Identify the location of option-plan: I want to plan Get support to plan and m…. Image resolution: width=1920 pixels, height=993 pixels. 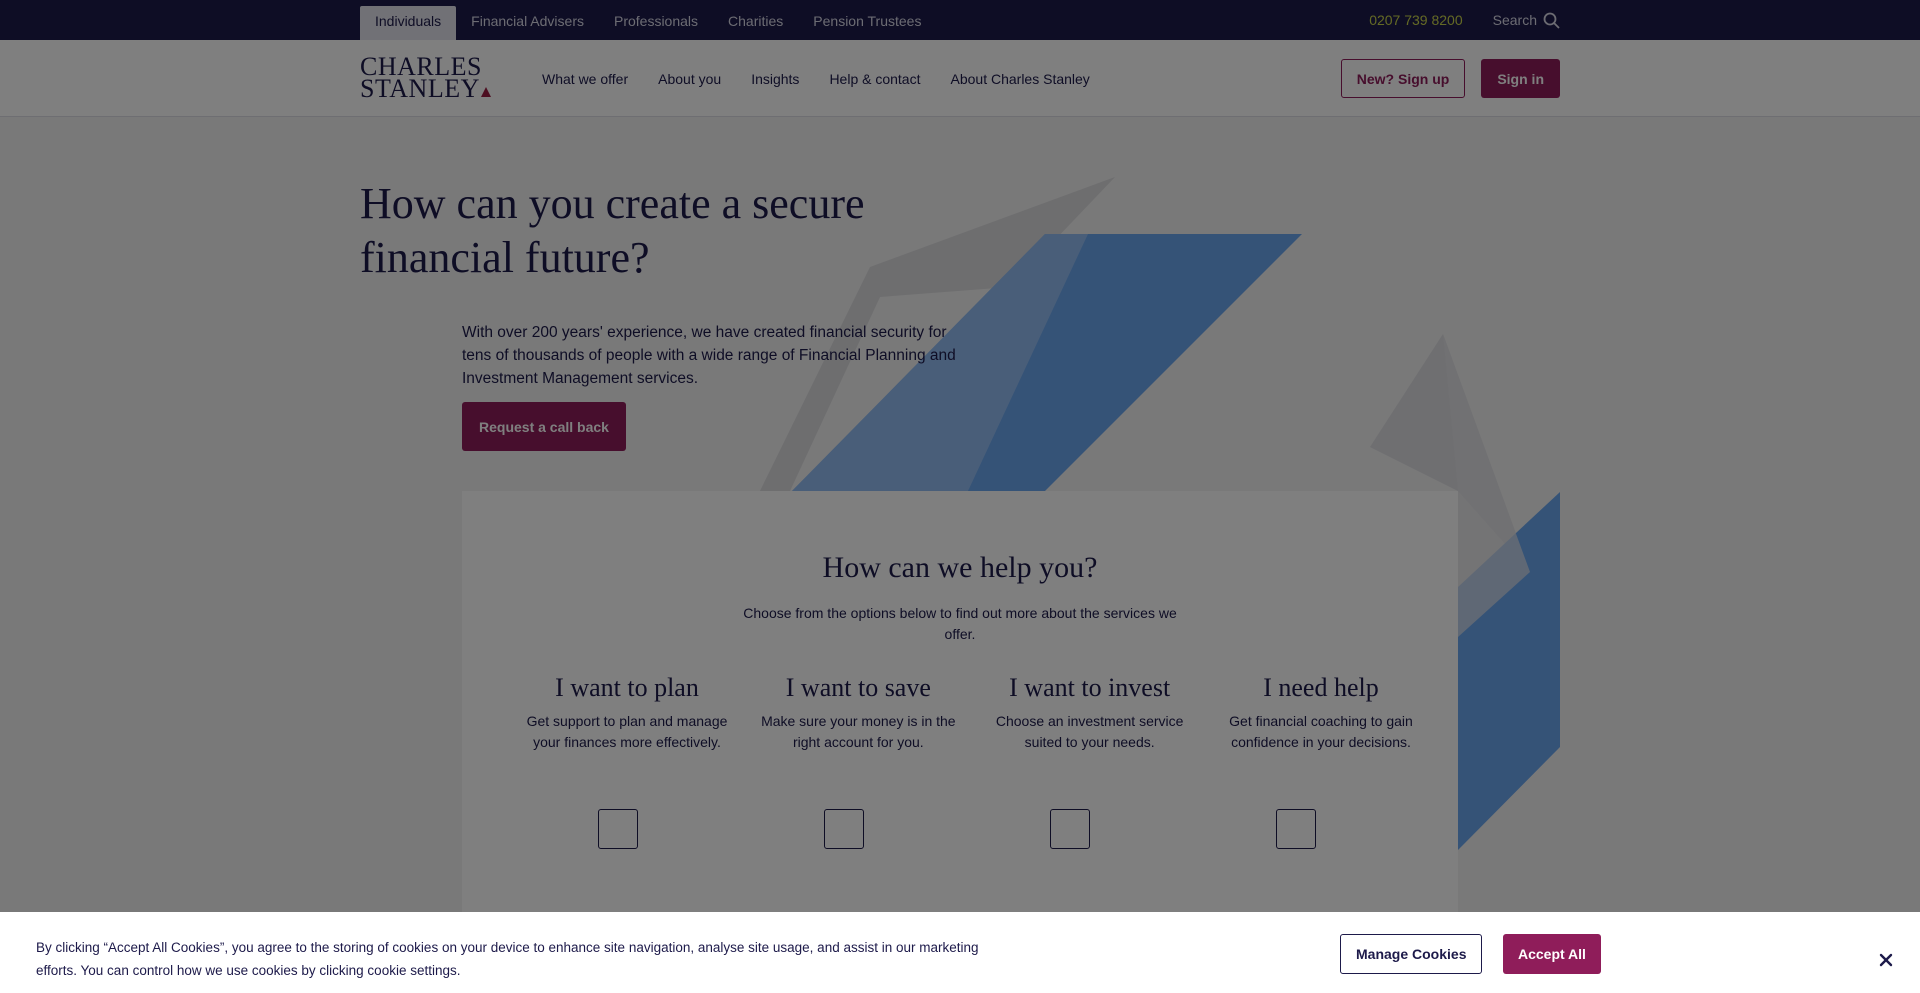
(627, 713).